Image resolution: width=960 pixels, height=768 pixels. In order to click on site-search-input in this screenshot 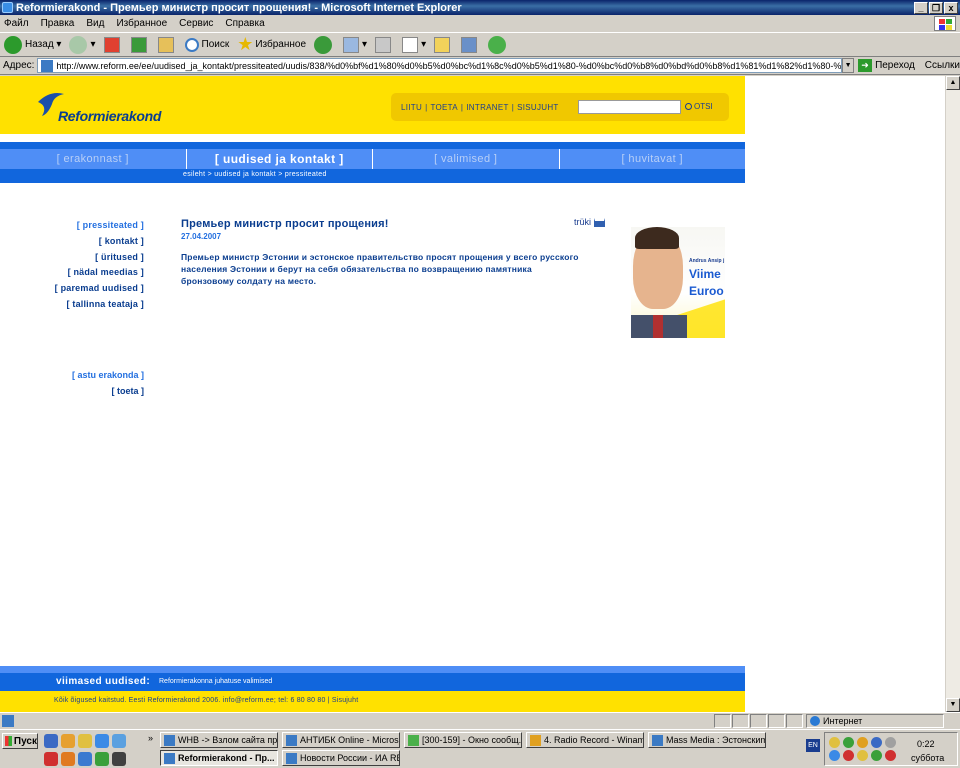, I will do `click(629, 107)`.